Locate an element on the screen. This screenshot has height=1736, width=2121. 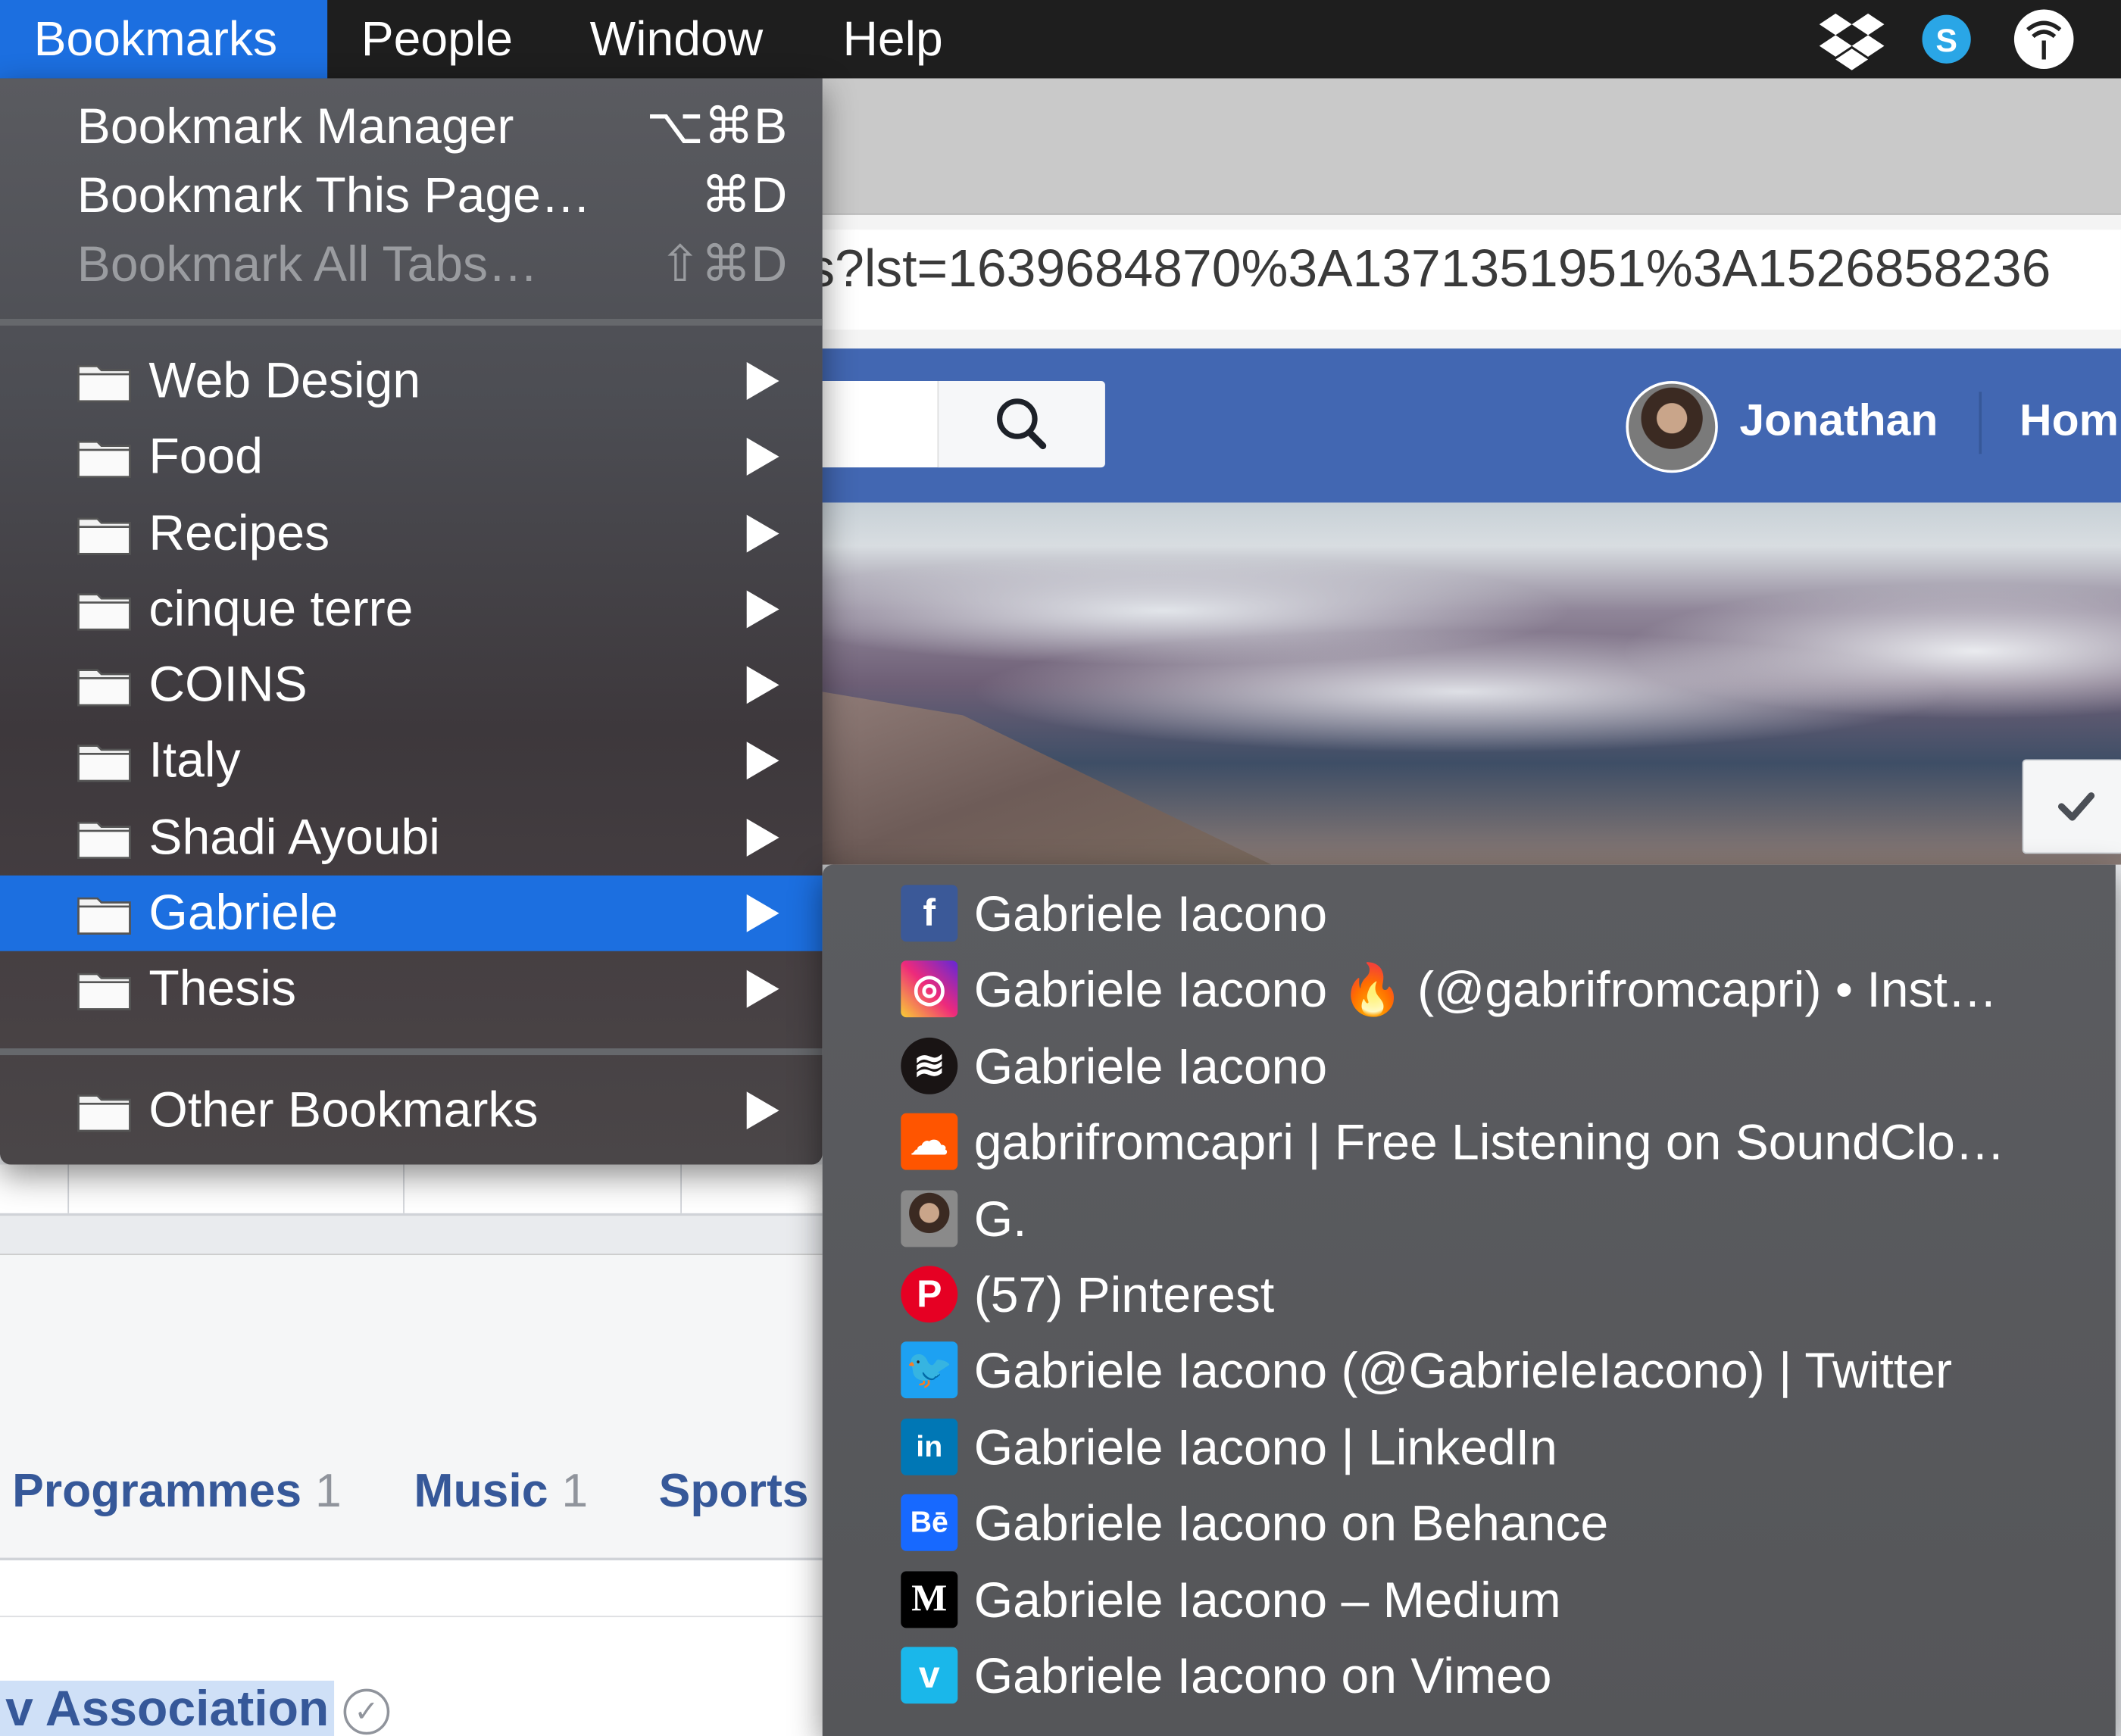
folder-food: Food is located at coordinates (411, 457).